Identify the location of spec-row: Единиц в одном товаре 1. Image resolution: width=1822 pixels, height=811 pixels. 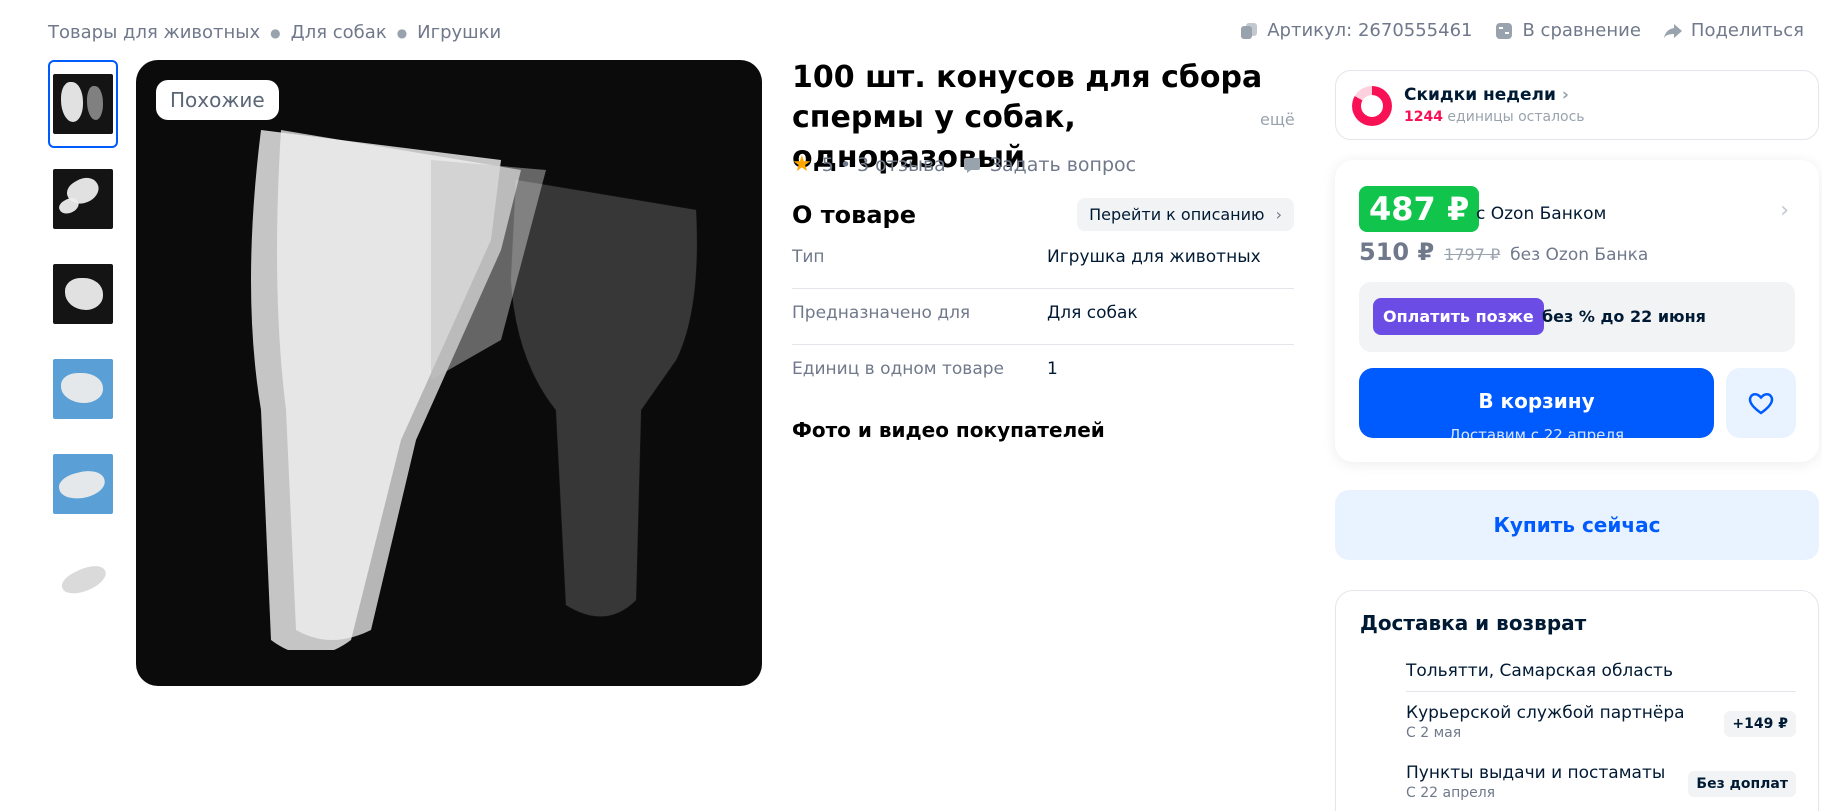
(1043, 373).